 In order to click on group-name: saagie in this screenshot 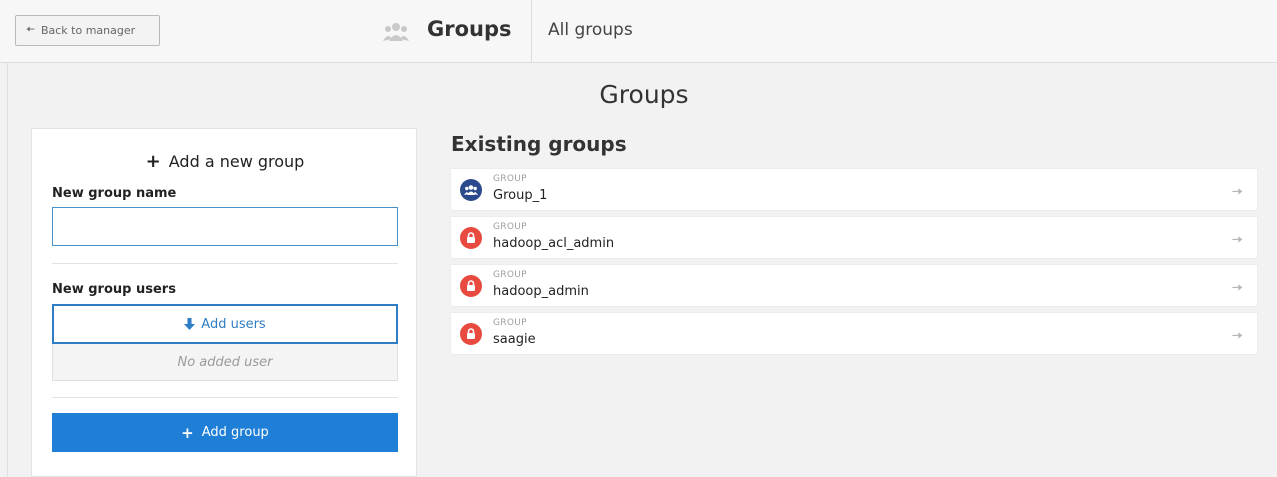, I will do `click(514, 339)`.